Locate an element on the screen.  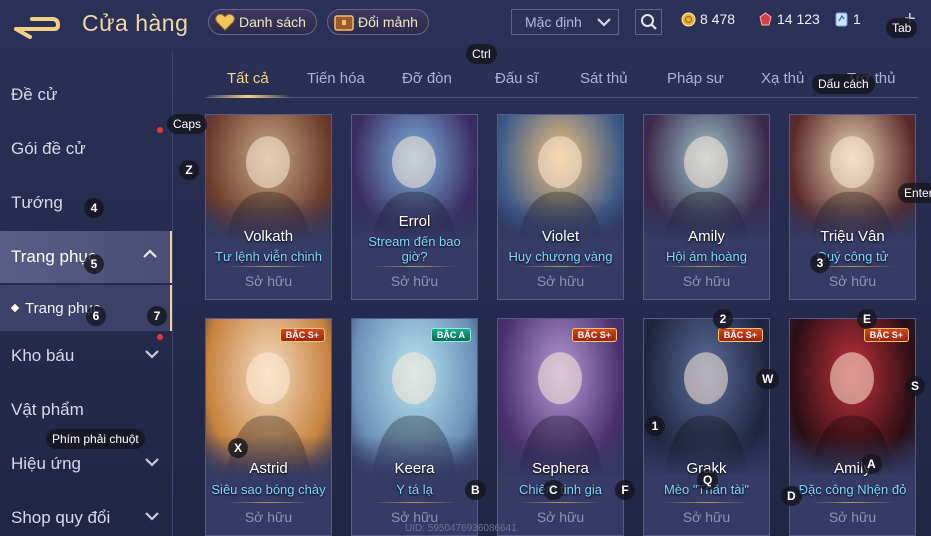
skin-card: Violet Huy chương vàng Sở hữu is located at coordinates (560, 207).